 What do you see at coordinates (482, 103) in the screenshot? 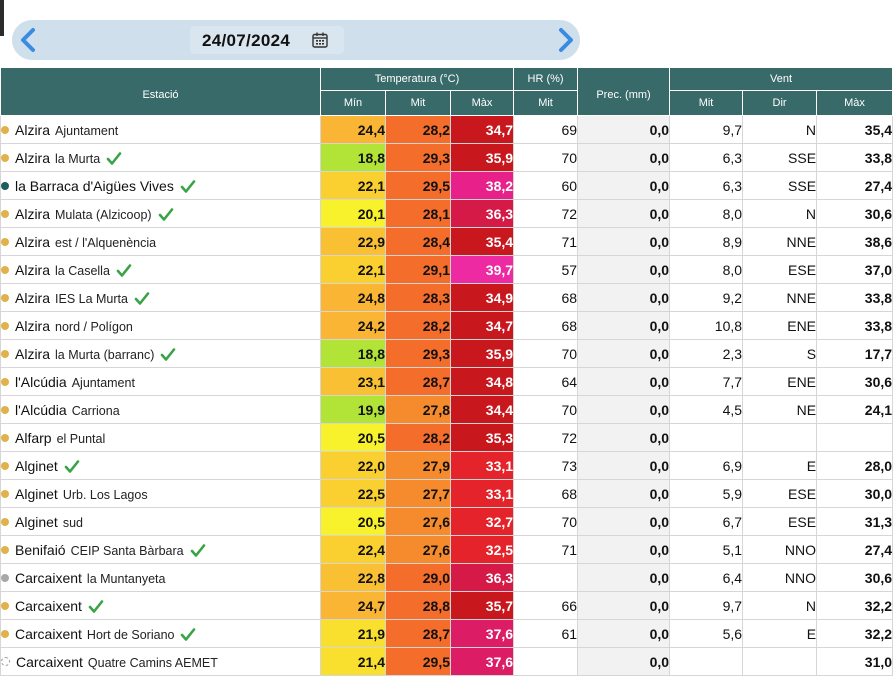
I see `col-header-temp-max: Màx` at bounding box center [482, 103].